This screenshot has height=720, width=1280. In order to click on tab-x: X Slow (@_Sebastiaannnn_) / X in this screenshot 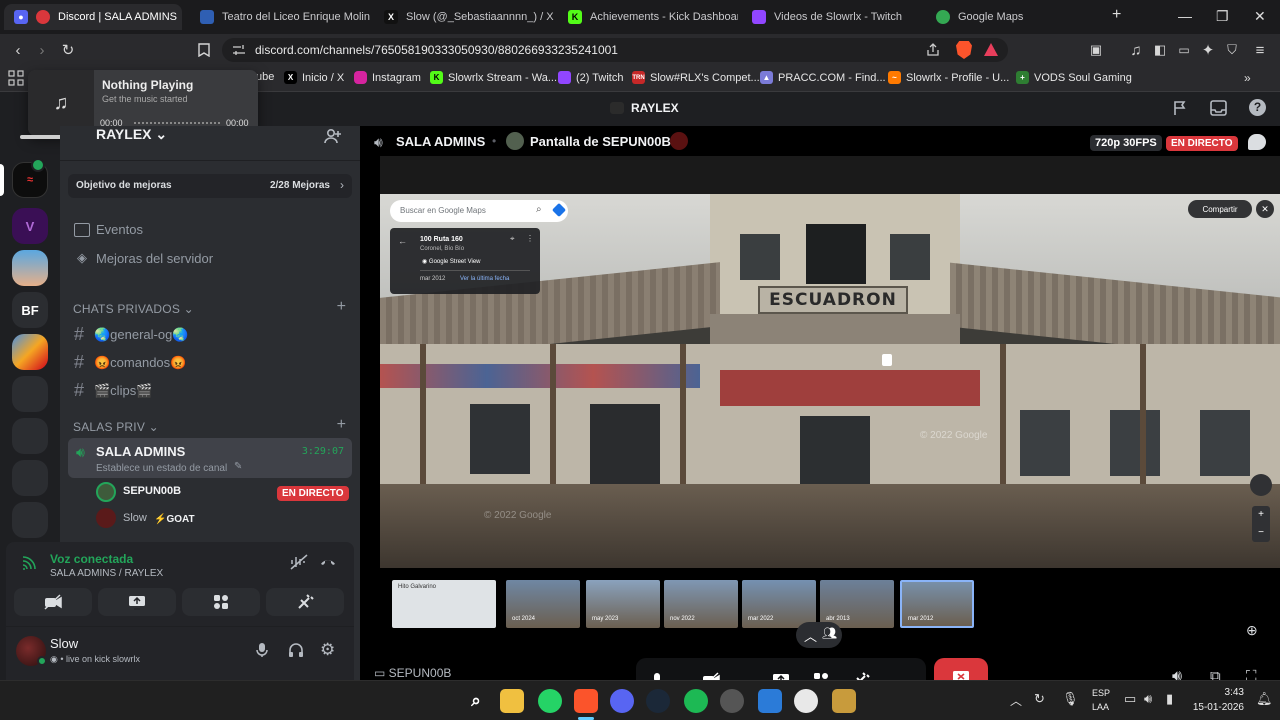, I will do `click(464, 17)`.